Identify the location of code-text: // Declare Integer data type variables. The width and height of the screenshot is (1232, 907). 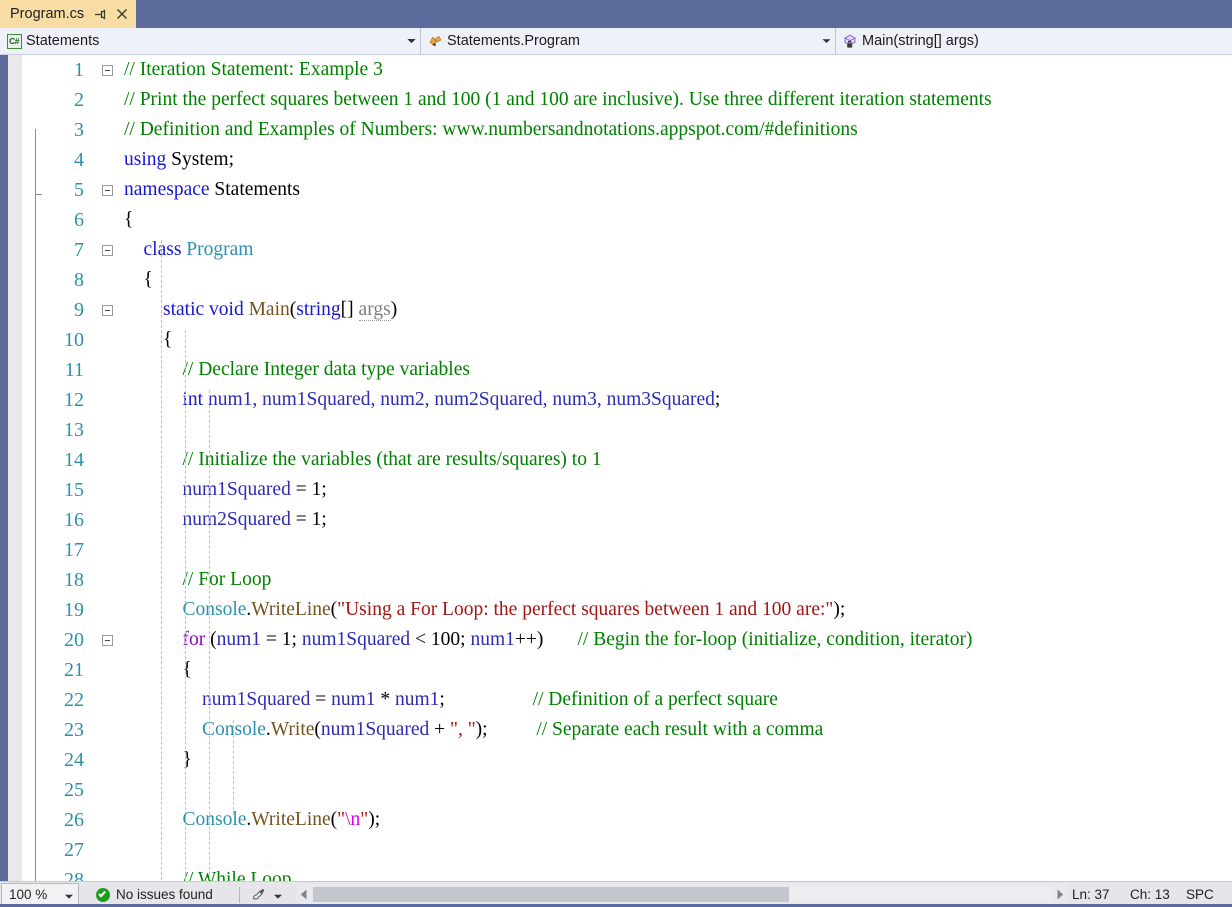
(678, 370).